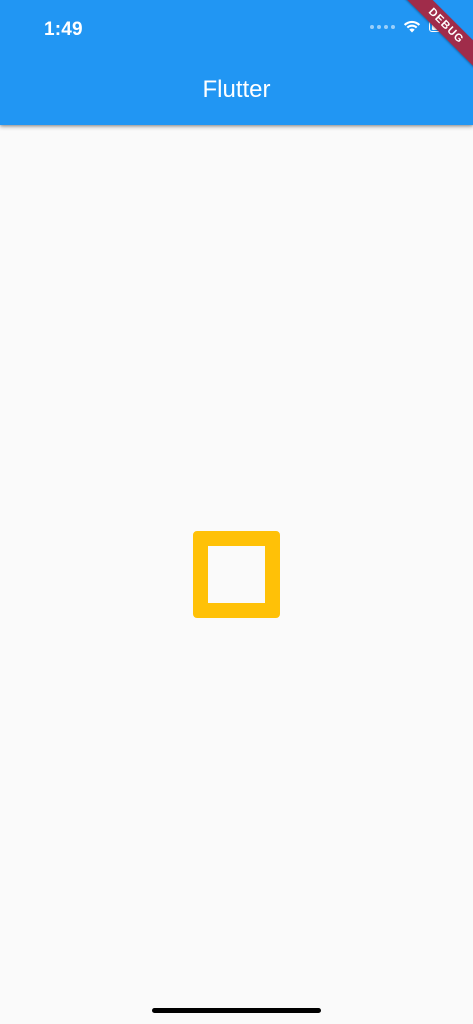  What do you see at coordinates (63, 29) in the screenshot?
I see `status-time: 1:49` at bounding box center [63, 29].